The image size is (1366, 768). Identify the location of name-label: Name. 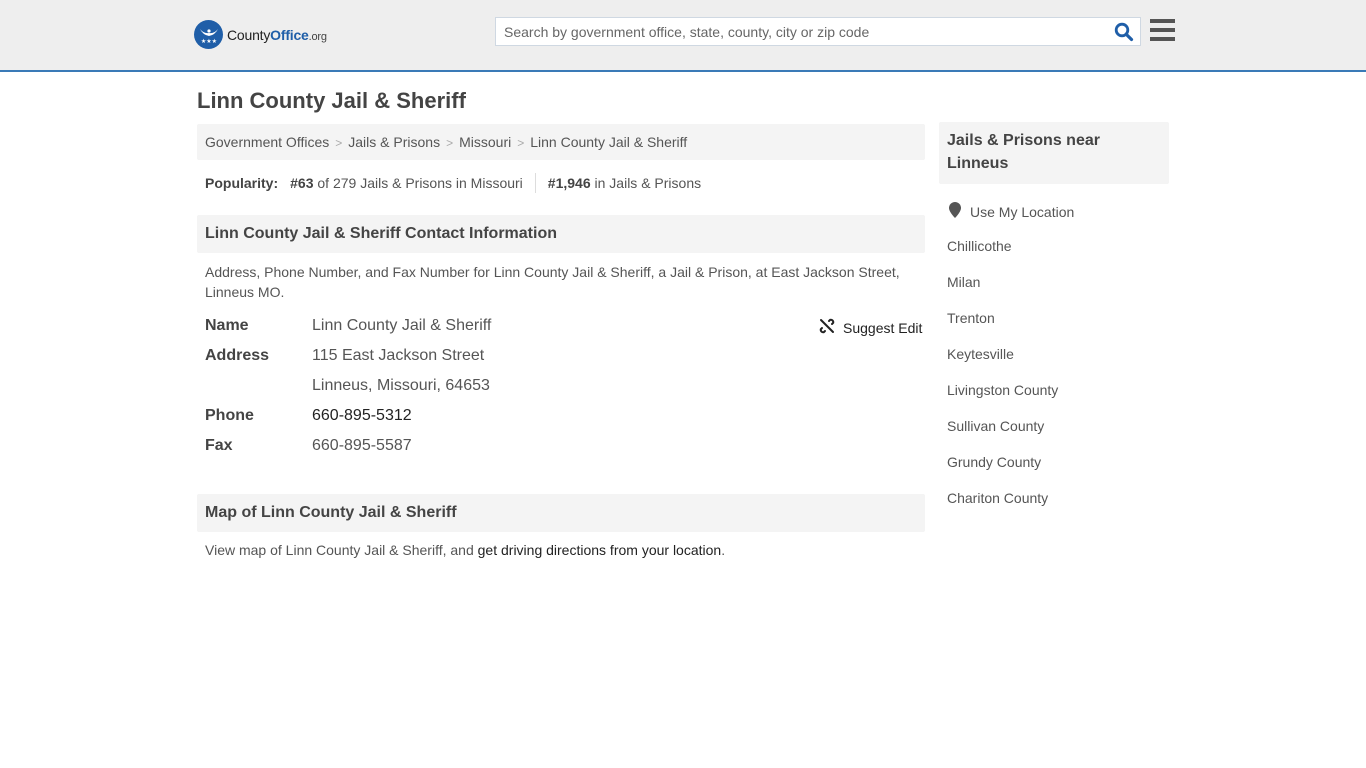
(227, 325).